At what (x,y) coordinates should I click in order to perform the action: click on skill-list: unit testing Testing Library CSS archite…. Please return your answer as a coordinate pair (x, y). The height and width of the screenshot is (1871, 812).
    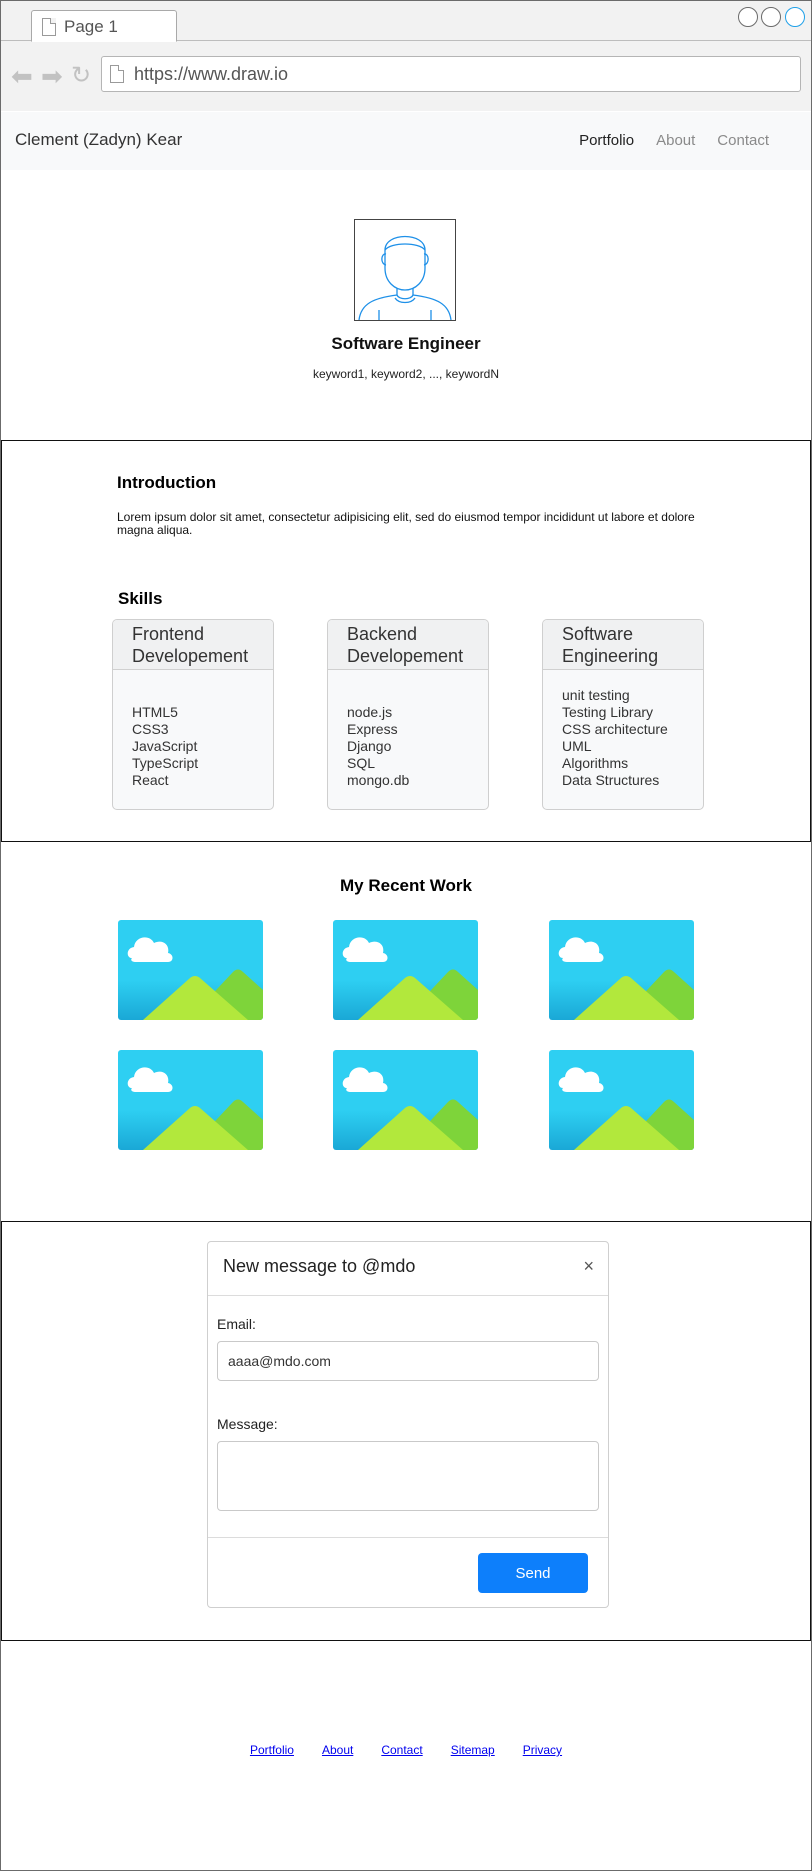
    Looking at the image, I should click on (615, 738).